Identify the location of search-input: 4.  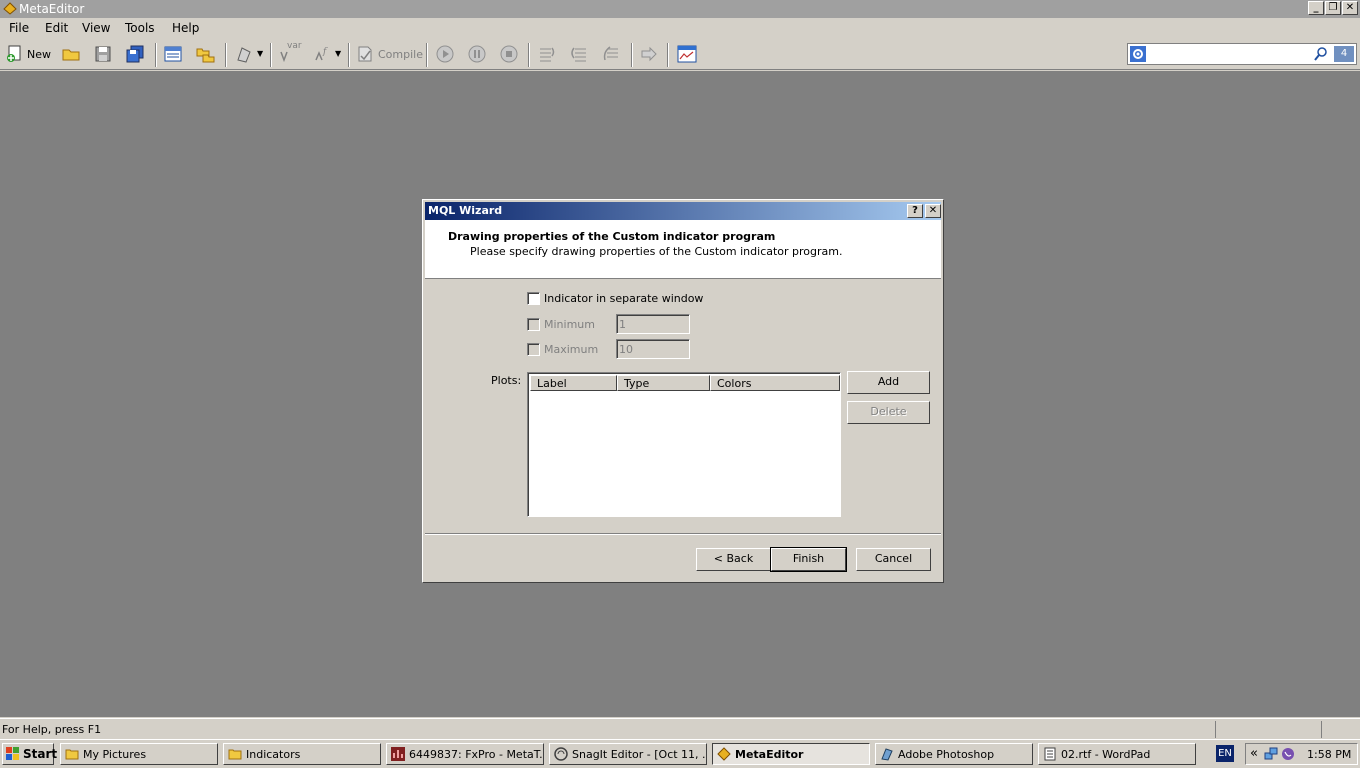
(1242, 54).